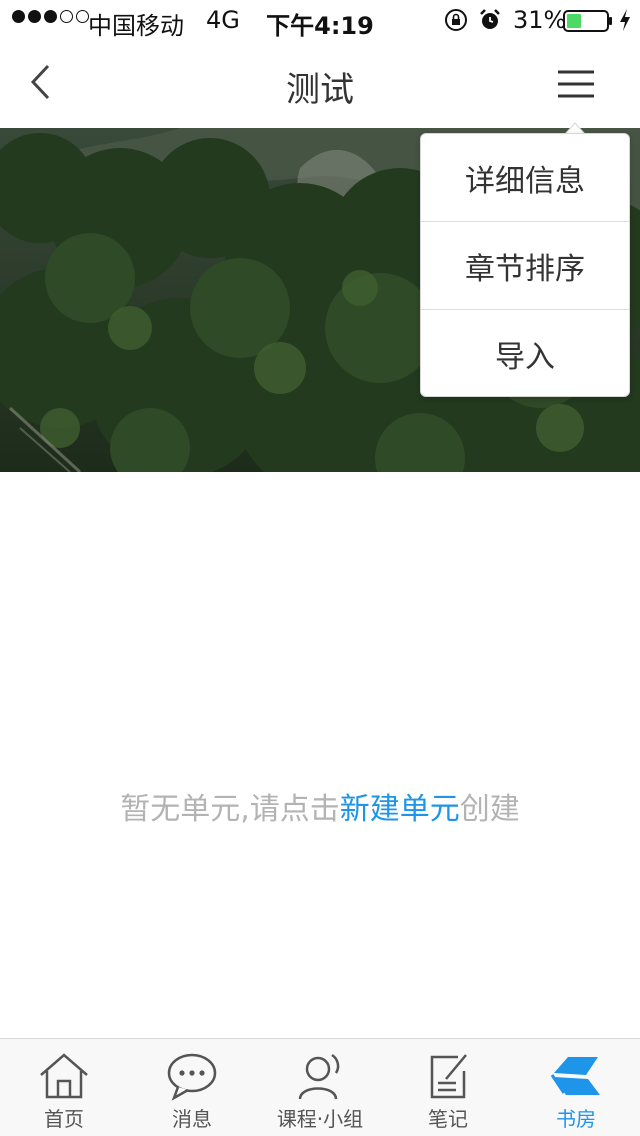 This screenshot has width=640, height=1136. I want to click on tab-notes-label: 笔记, so click(448, 1119).